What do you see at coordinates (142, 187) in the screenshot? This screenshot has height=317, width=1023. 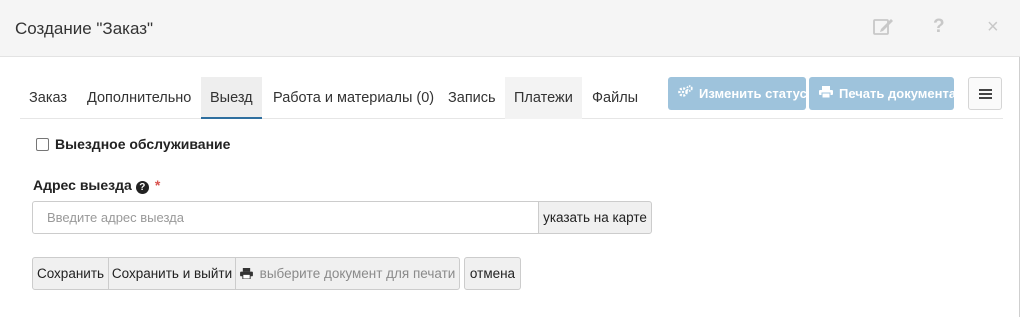 I see `question-circle-icon: ?` at bounding box center [142, 187].